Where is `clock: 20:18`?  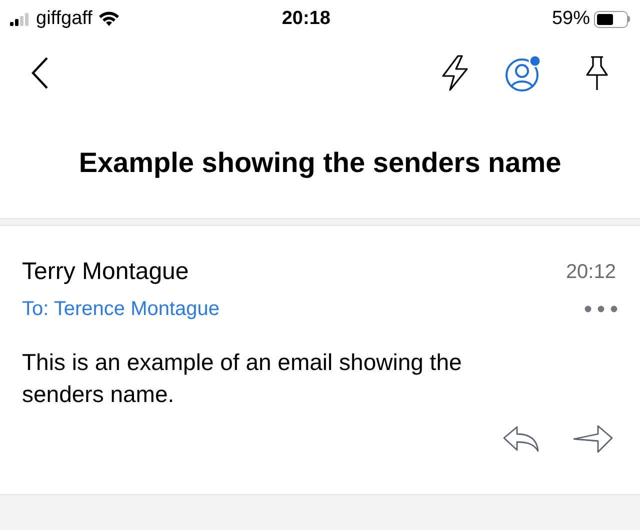
clock: 20:18 is located at coordinates (306, 18).